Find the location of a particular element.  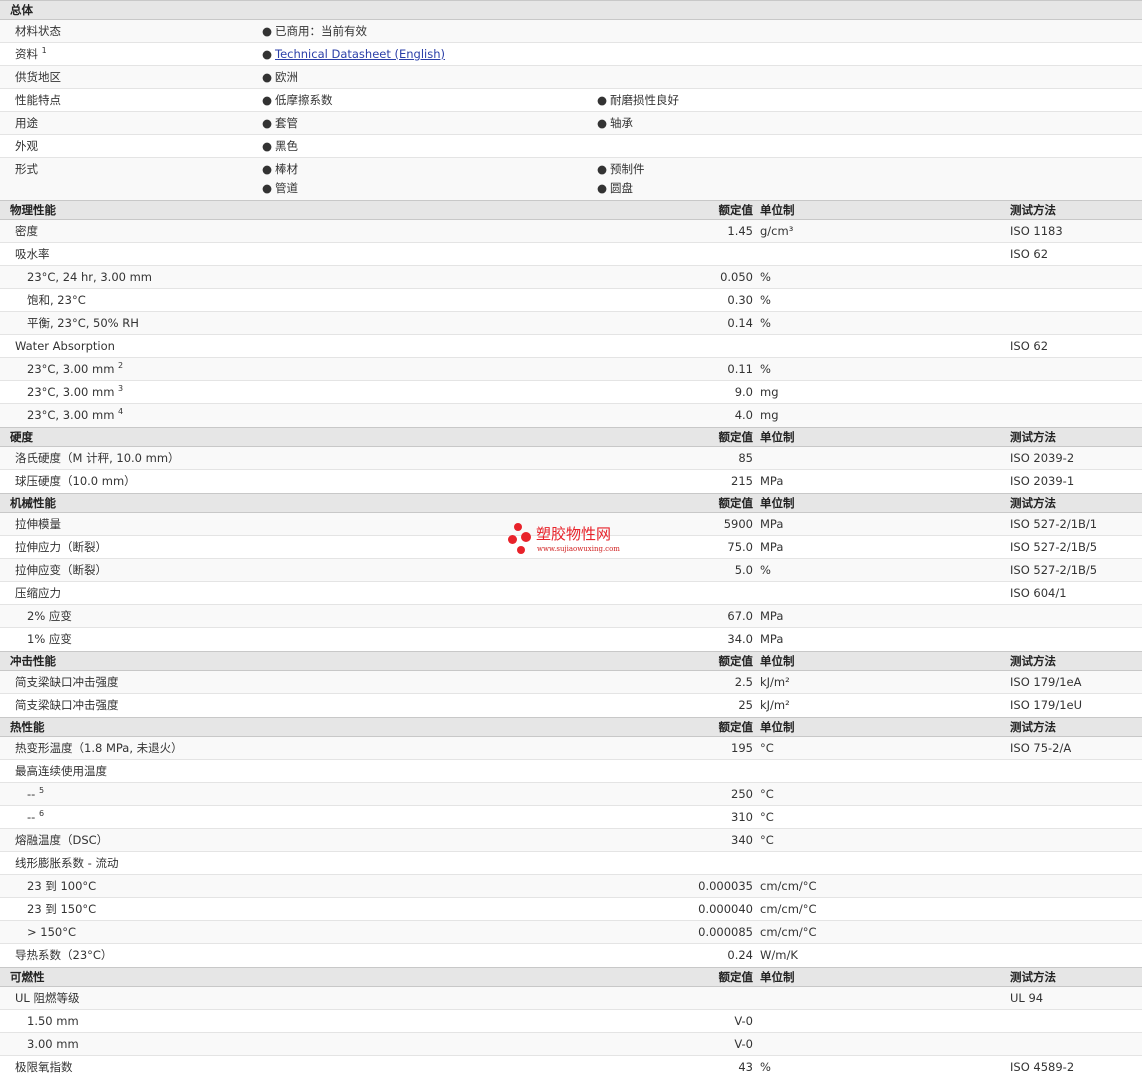

row-value: 34.0 is located at coordinates (740, 639).